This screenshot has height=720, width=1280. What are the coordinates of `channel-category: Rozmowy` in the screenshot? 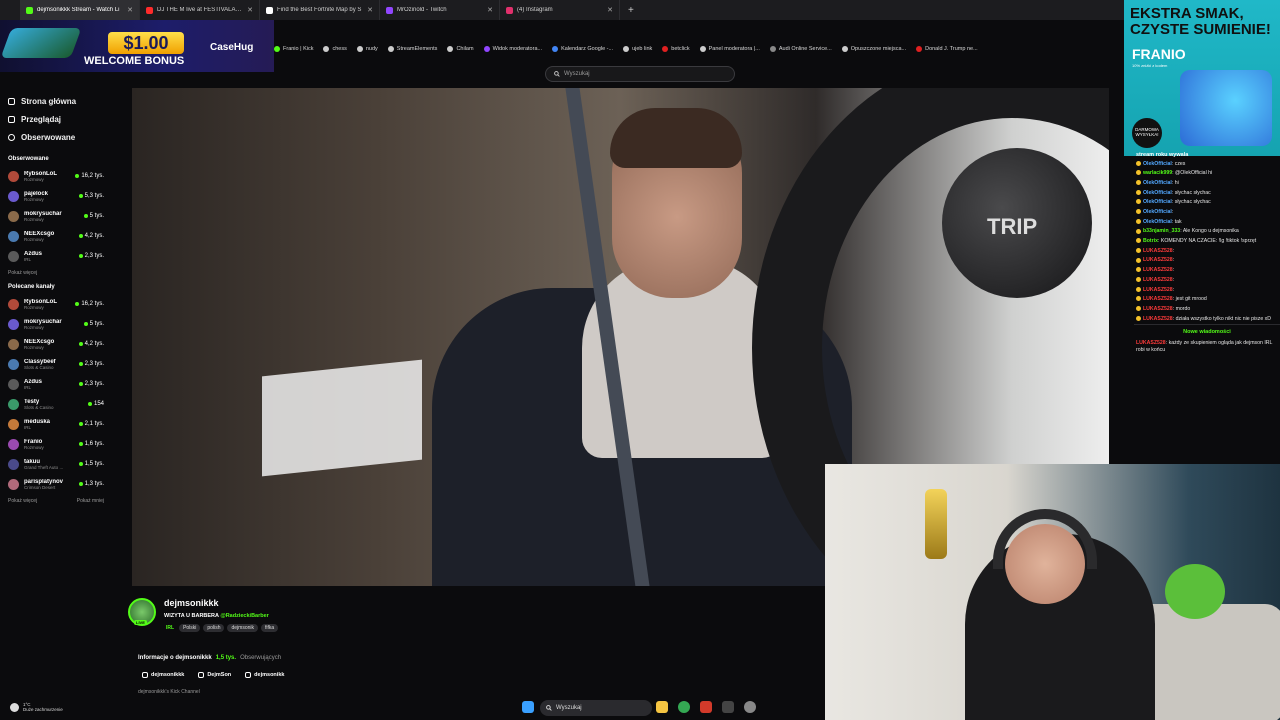 It's located at (34, 307).